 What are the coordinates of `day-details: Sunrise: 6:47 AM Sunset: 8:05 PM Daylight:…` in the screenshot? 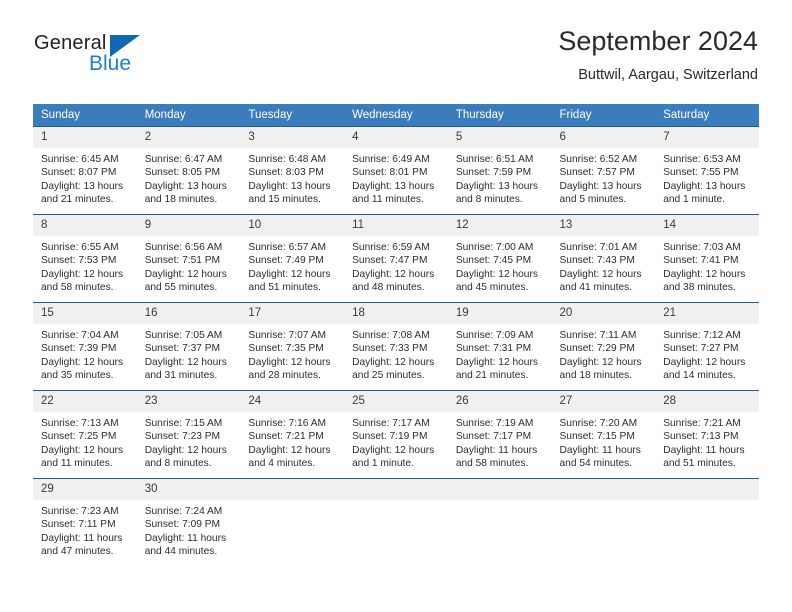 It's located at (189, 177).